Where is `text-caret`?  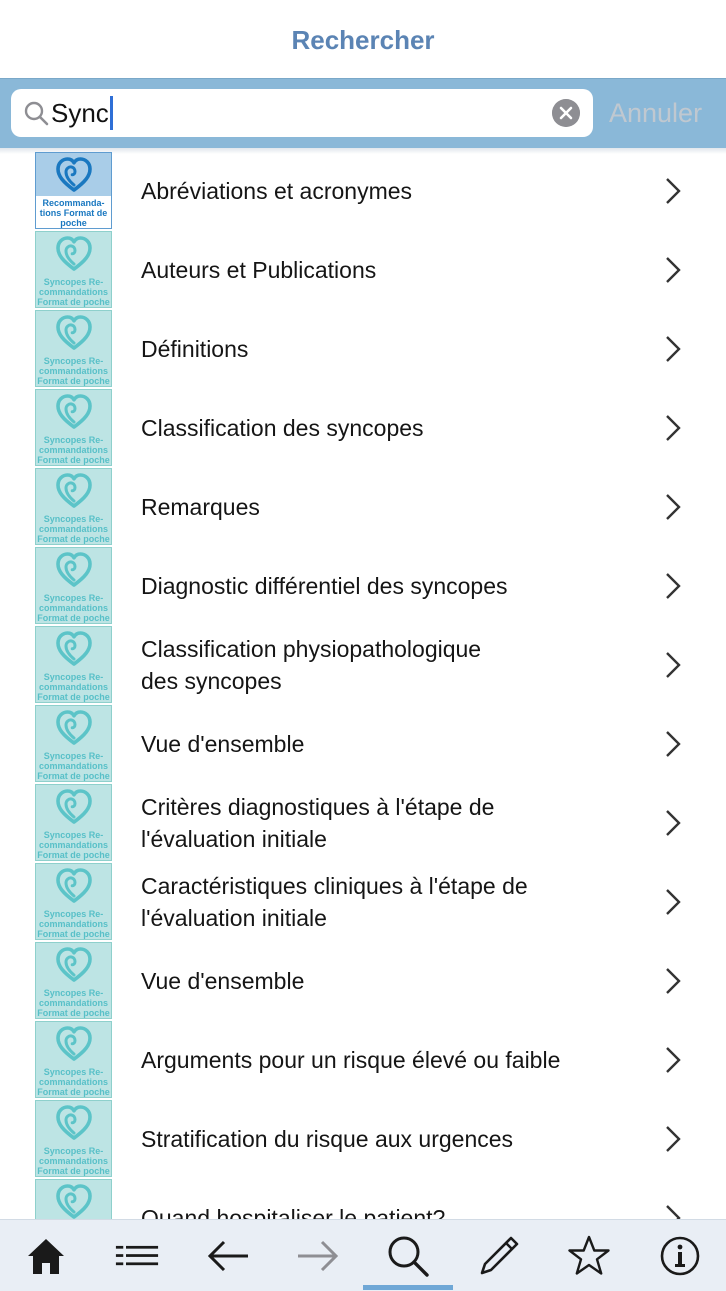 text-caret is located at coordinates (111, 113).